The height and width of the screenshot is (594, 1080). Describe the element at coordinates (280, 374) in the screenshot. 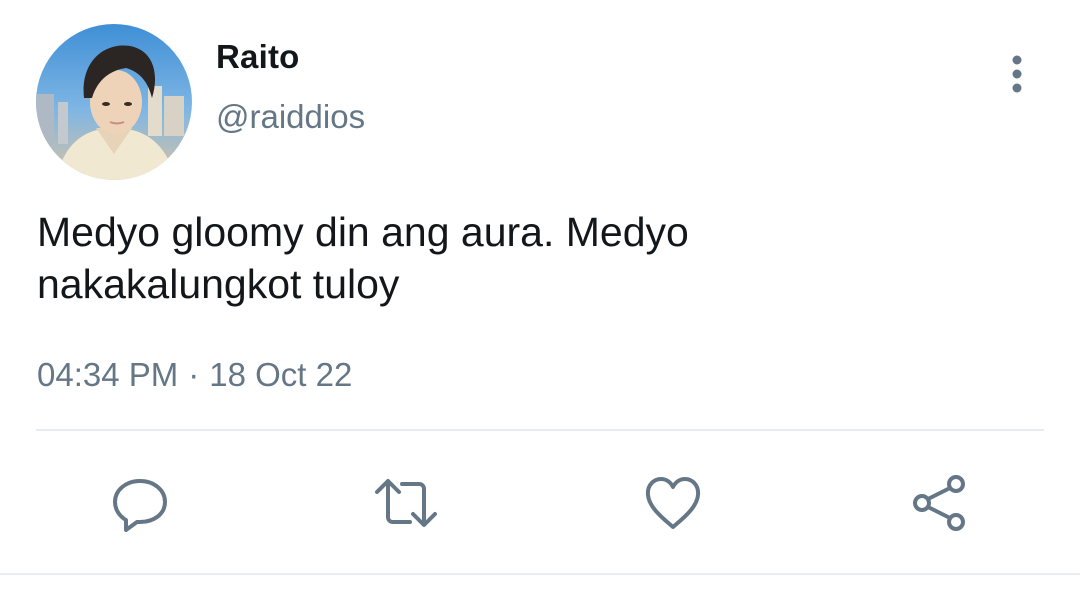

I see `tweet-date: 18 Oct 22` at that location.